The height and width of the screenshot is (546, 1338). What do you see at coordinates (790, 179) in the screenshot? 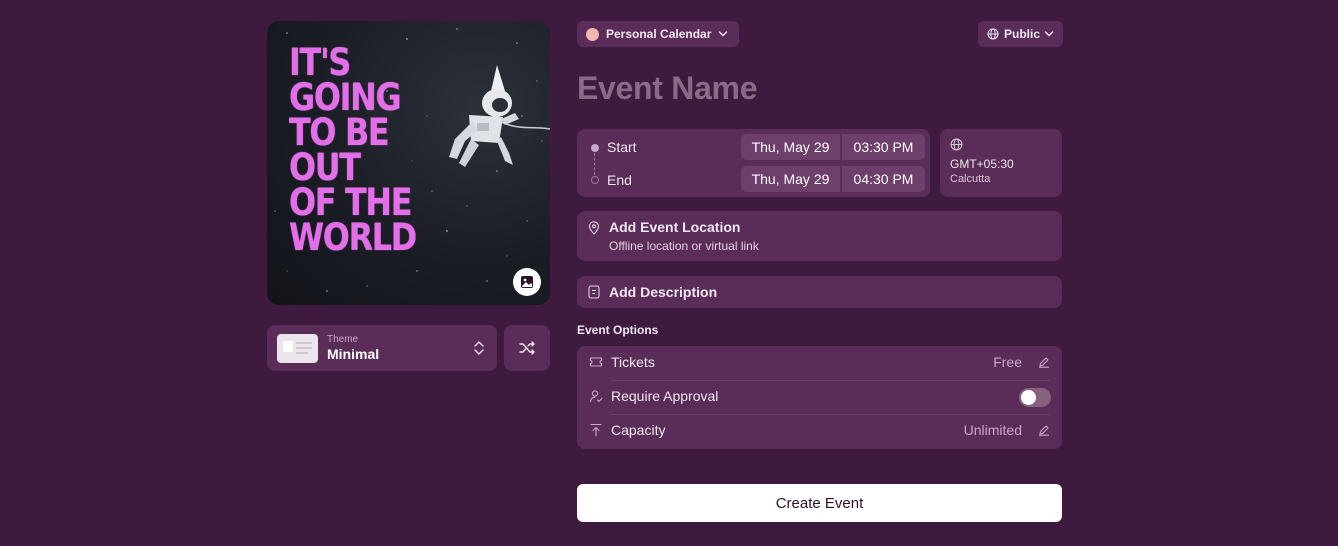
I see `end-date-picker: Thu, May 29` at bounding box center [790, 179].